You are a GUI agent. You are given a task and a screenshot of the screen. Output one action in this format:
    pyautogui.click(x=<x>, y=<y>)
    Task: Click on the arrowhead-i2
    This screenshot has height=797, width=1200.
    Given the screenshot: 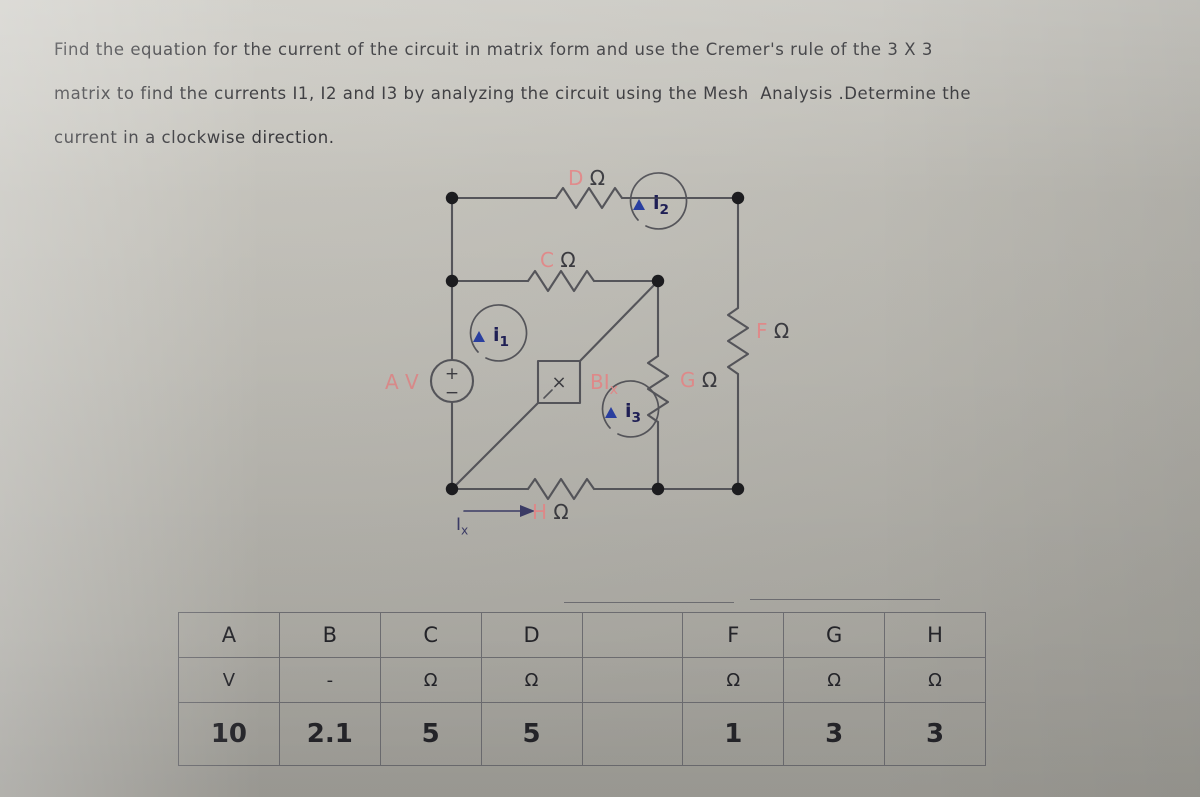 What is the action you would take?
    pyautogui.click(x=639, y=204)
    